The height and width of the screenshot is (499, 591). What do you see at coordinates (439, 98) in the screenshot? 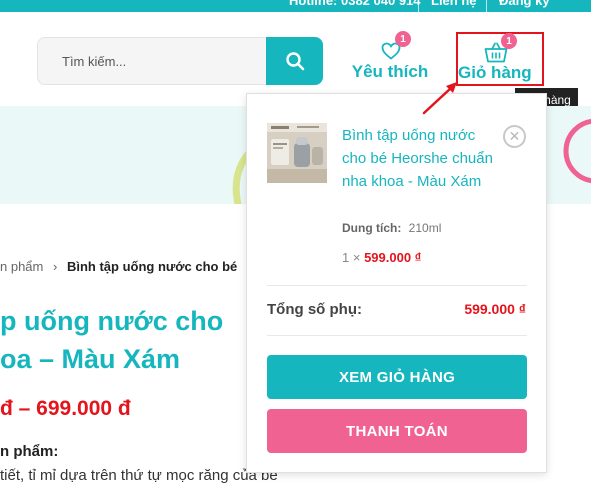
I see `annotation-arrow-icon` at bounding box center [439, 98].